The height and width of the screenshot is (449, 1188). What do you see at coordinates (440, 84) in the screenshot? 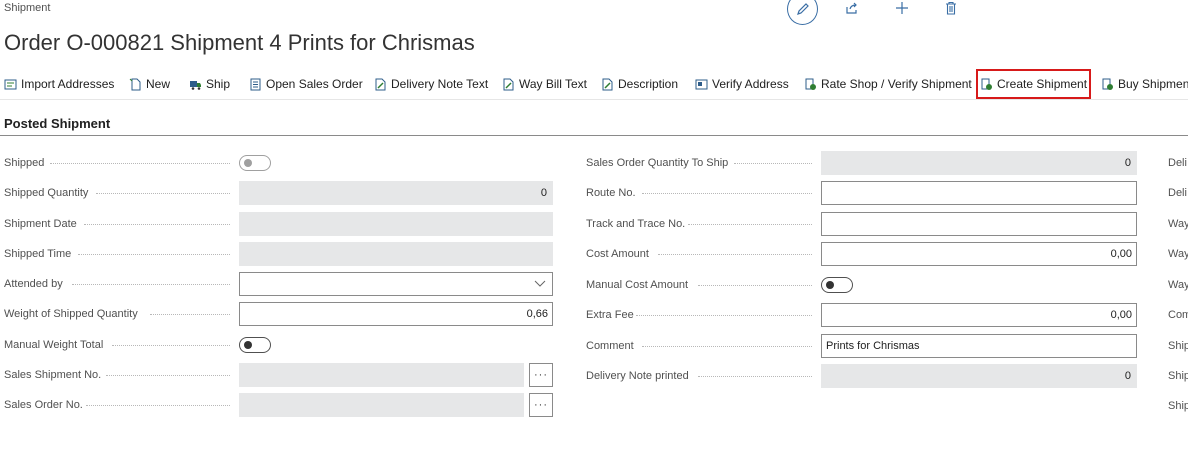
I see `delivery-note-text-label: Delivery Note Text` at bounding box center [440, 84].